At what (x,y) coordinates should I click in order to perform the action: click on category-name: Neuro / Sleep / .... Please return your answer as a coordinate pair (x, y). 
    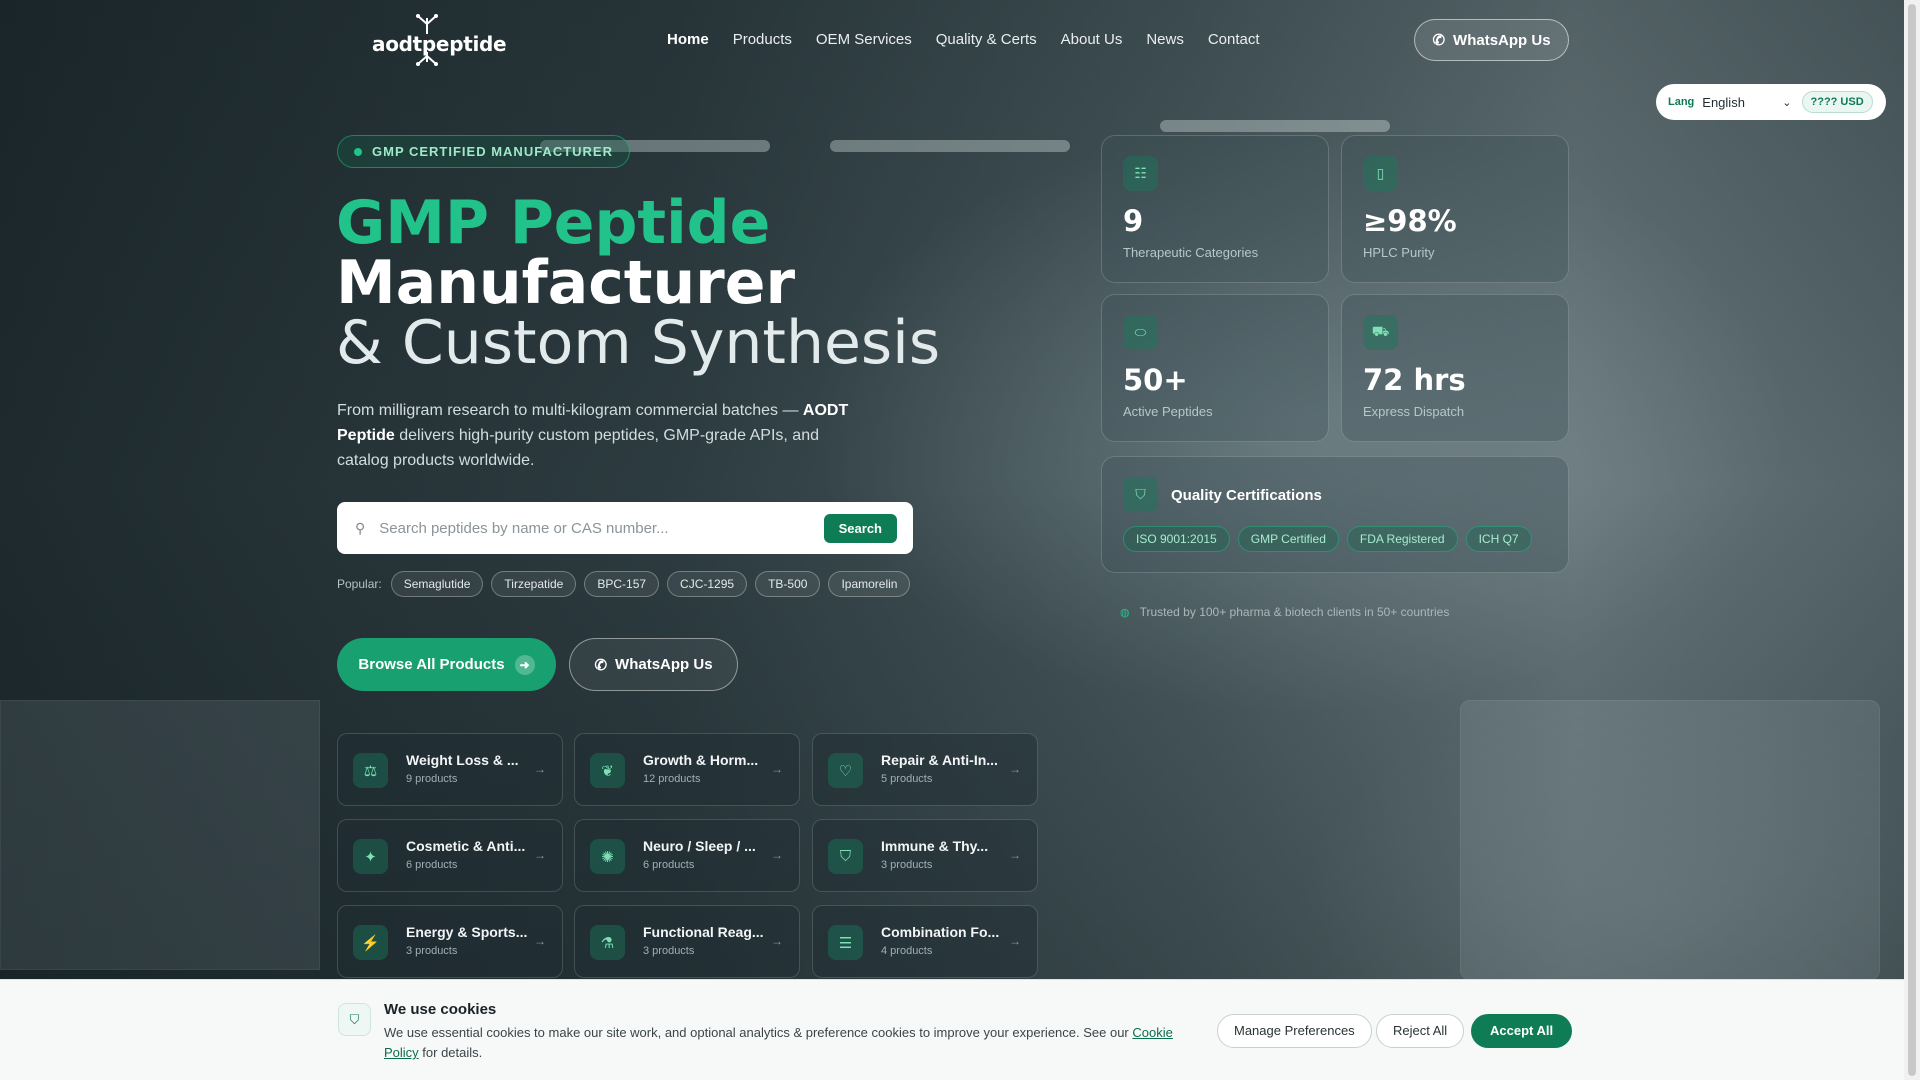
    Looking at the image, I should click on (699, 846).